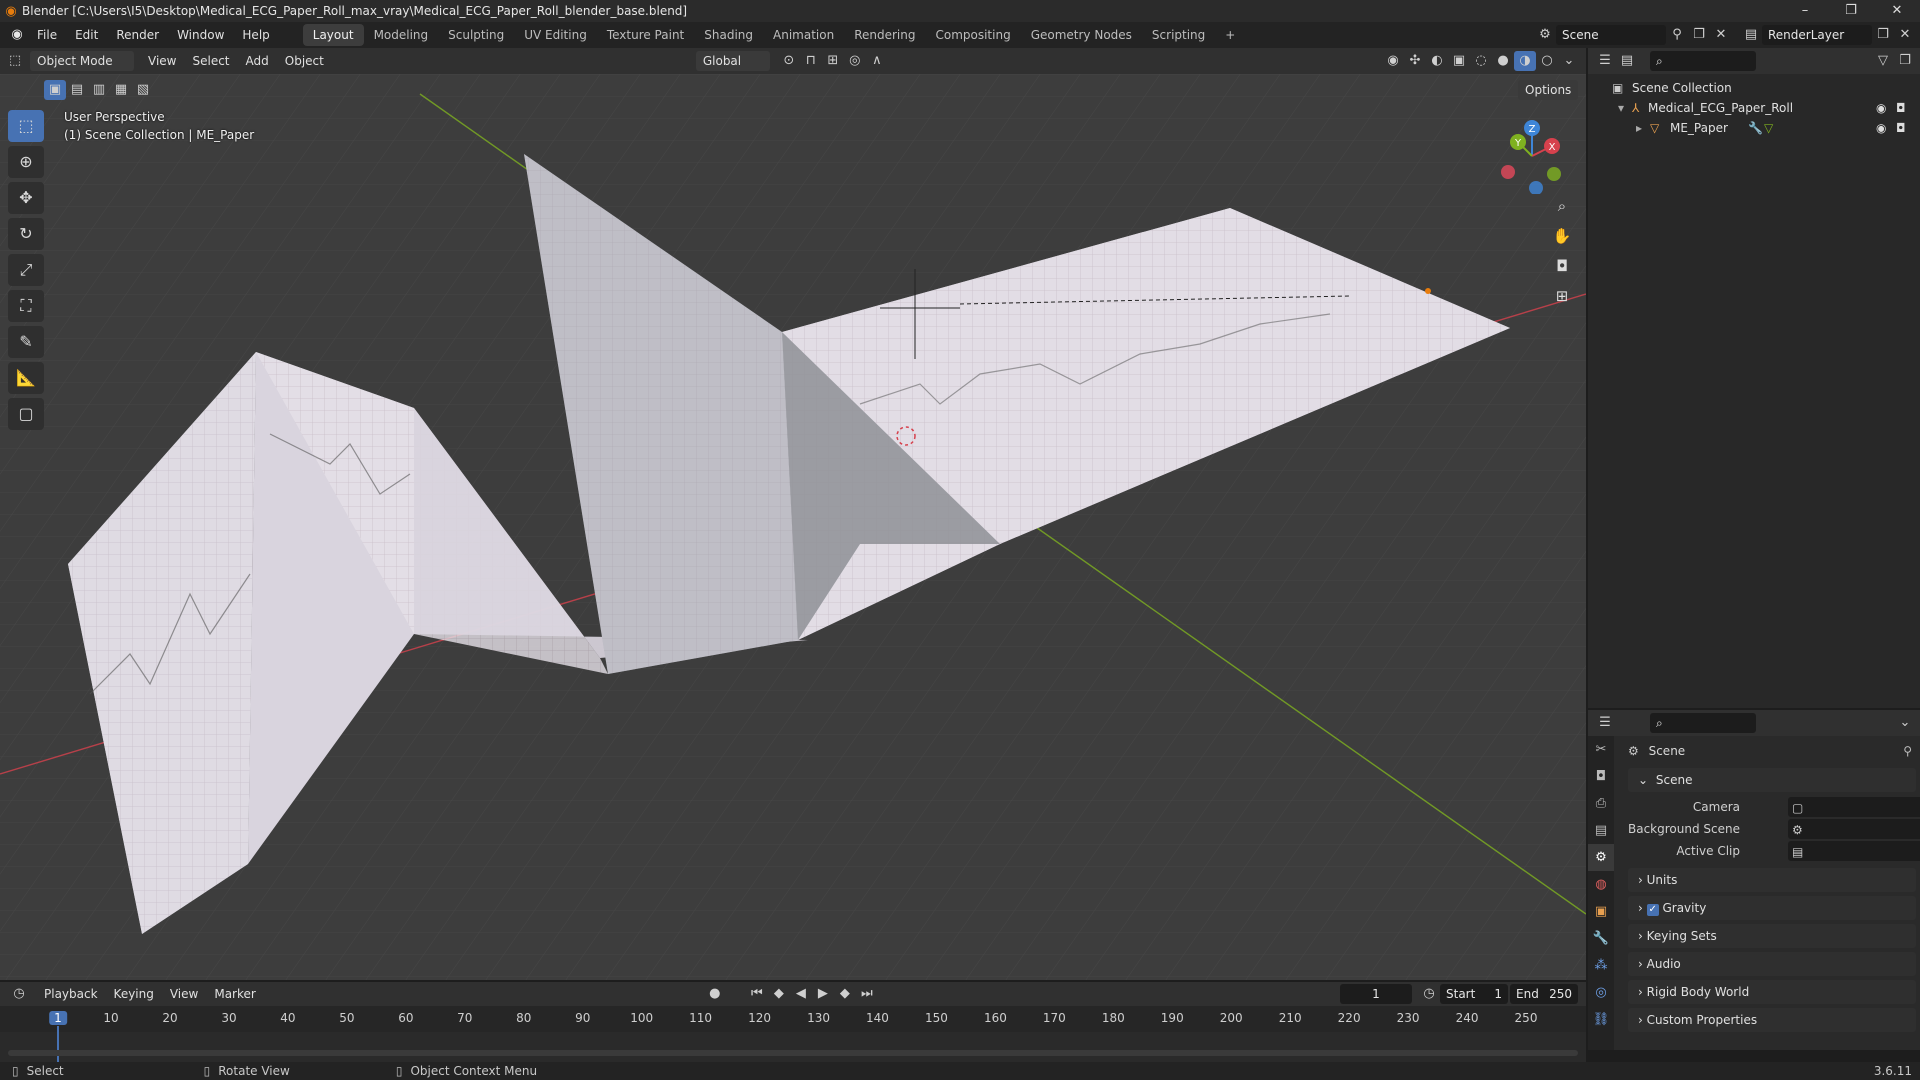 The width and height of the screenshot is (1920, 1080). What do you see at coordinates (401, 35) in the screenshot?
I see `tab-modeling: Modeling` at bounding box center [401, 35].